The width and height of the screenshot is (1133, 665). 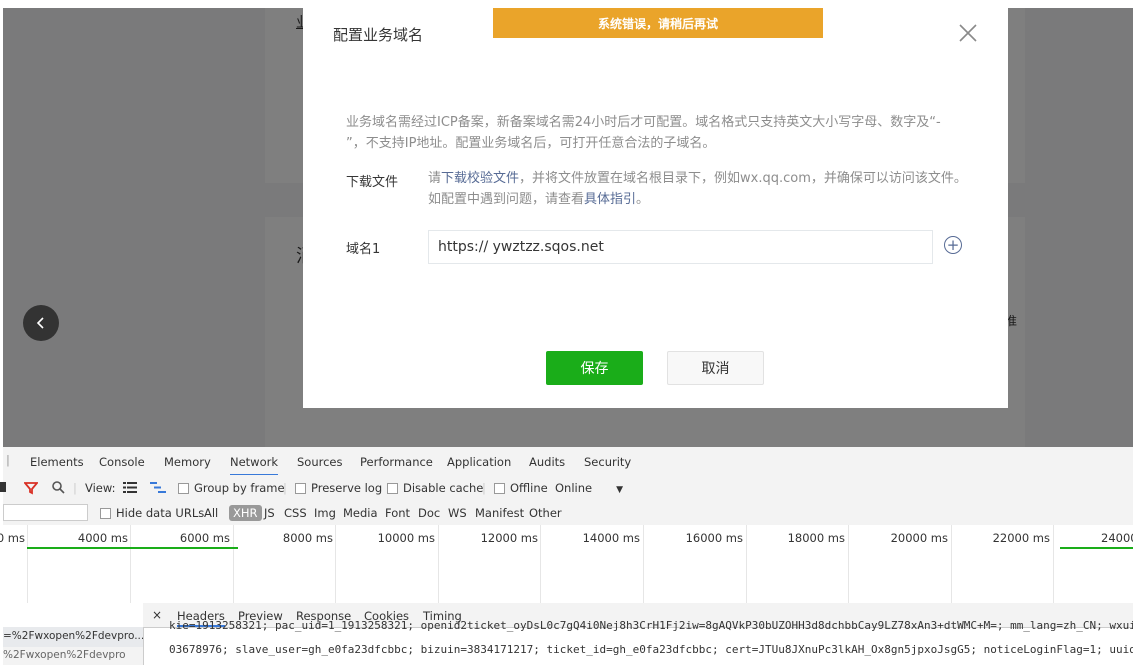 What do you see at coordinates (363, 249) in the screenshot?
I see `domain-label: 域名1` at bounding box center [363, 249].